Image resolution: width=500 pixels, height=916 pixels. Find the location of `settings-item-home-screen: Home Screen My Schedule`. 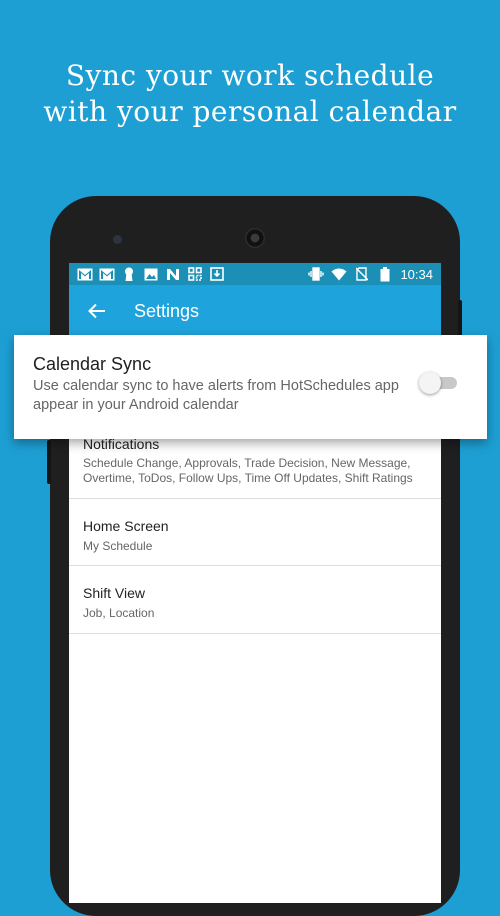

settings-item-home-screen: Home Screen My Schedule is located at coordinates (255, 532).